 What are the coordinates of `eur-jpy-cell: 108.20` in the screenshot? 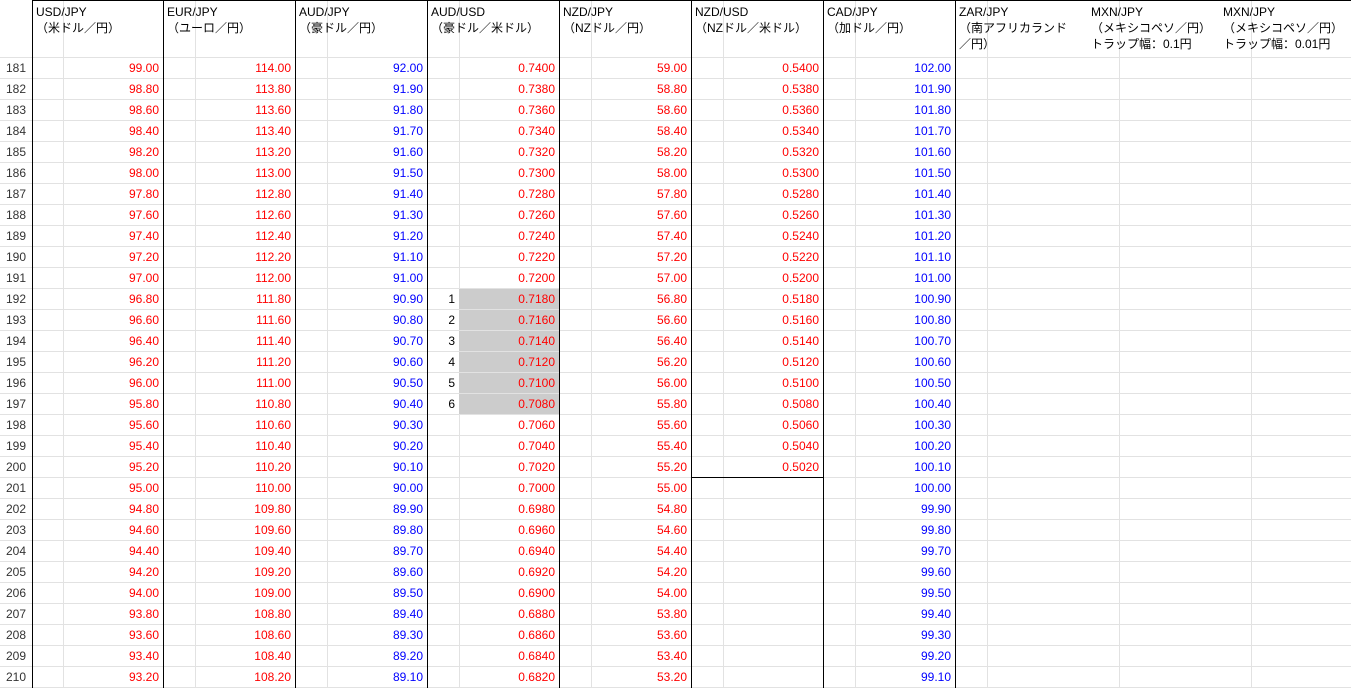 It's located at (229, 677).